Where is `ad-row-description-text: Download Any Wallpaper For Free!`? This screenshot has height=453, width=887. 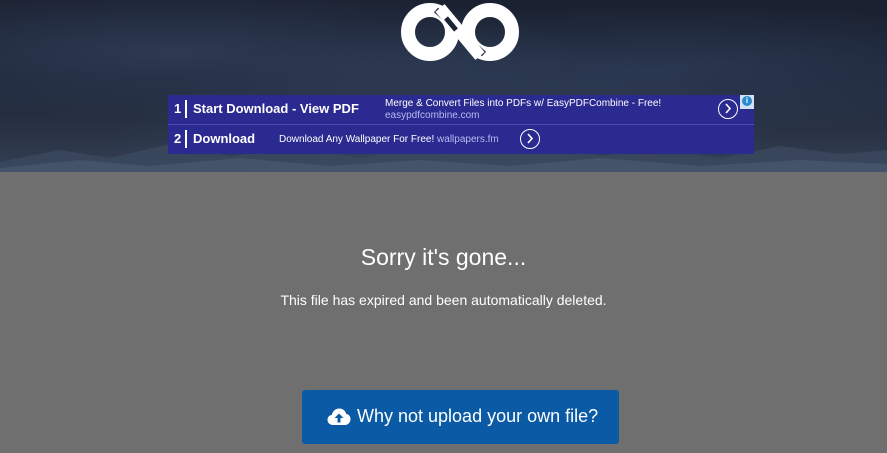 ad-row-description-text: Download Any Wallpaper For Free! is located at coordinates (357, 139).